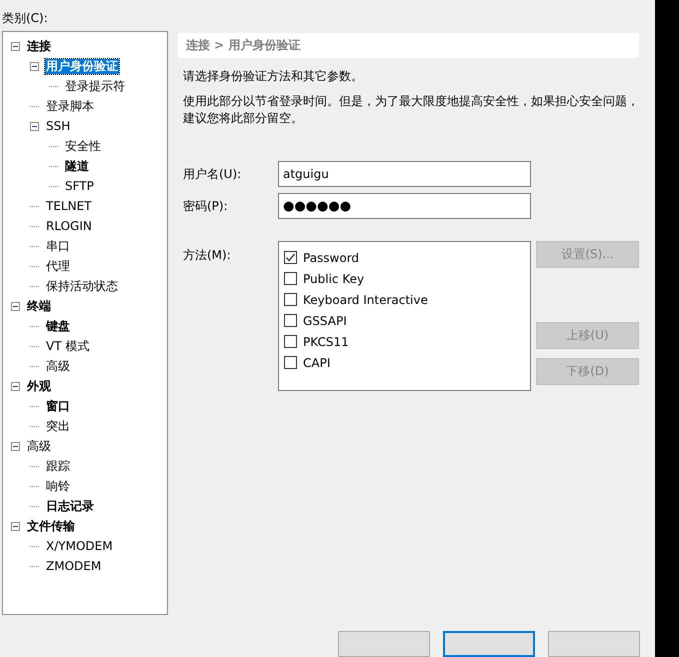 The image size is (679, 657). I want to click on tree-item: 连接, so click(39, 46).